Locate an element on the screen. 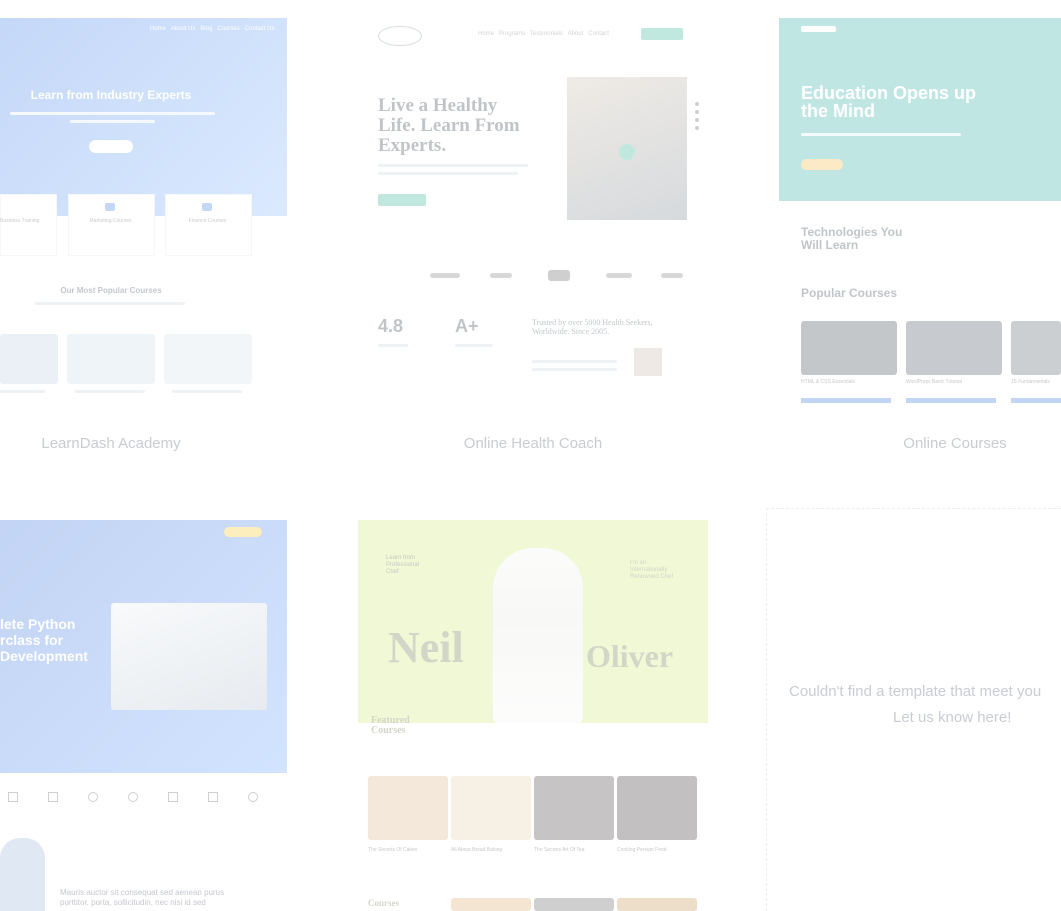 The image size is (1061, 911). hero-cta-button is located at coordinates (111, 146).